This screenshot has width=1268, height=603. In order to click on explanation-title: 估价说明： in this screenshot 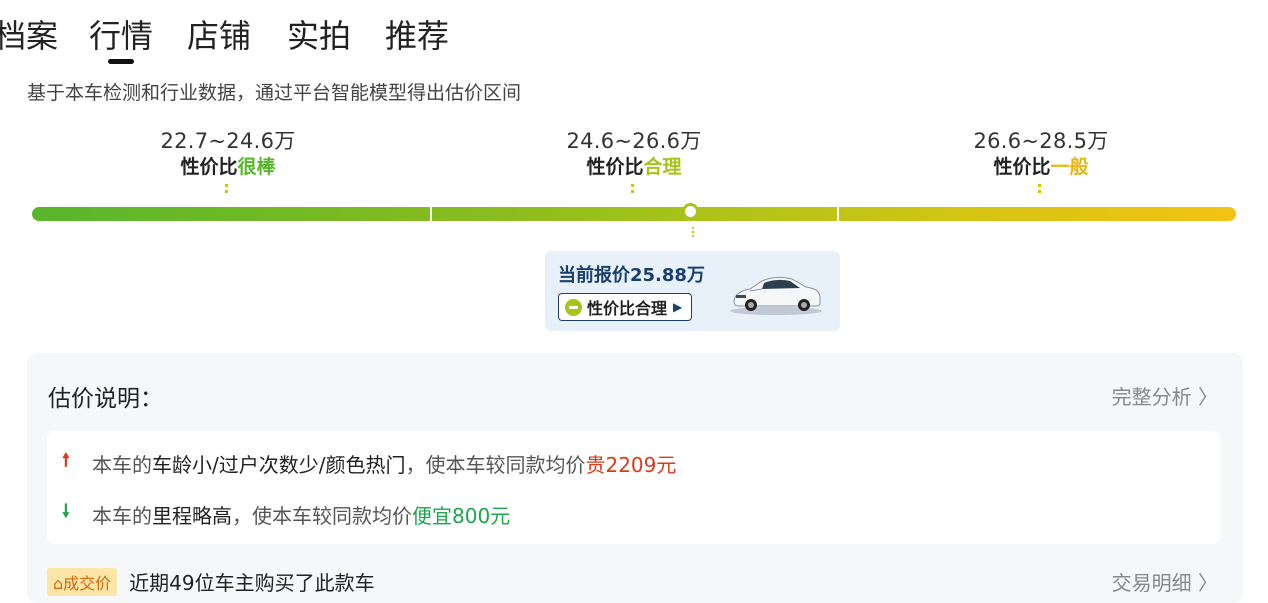, I will do `click(105, 399)`.